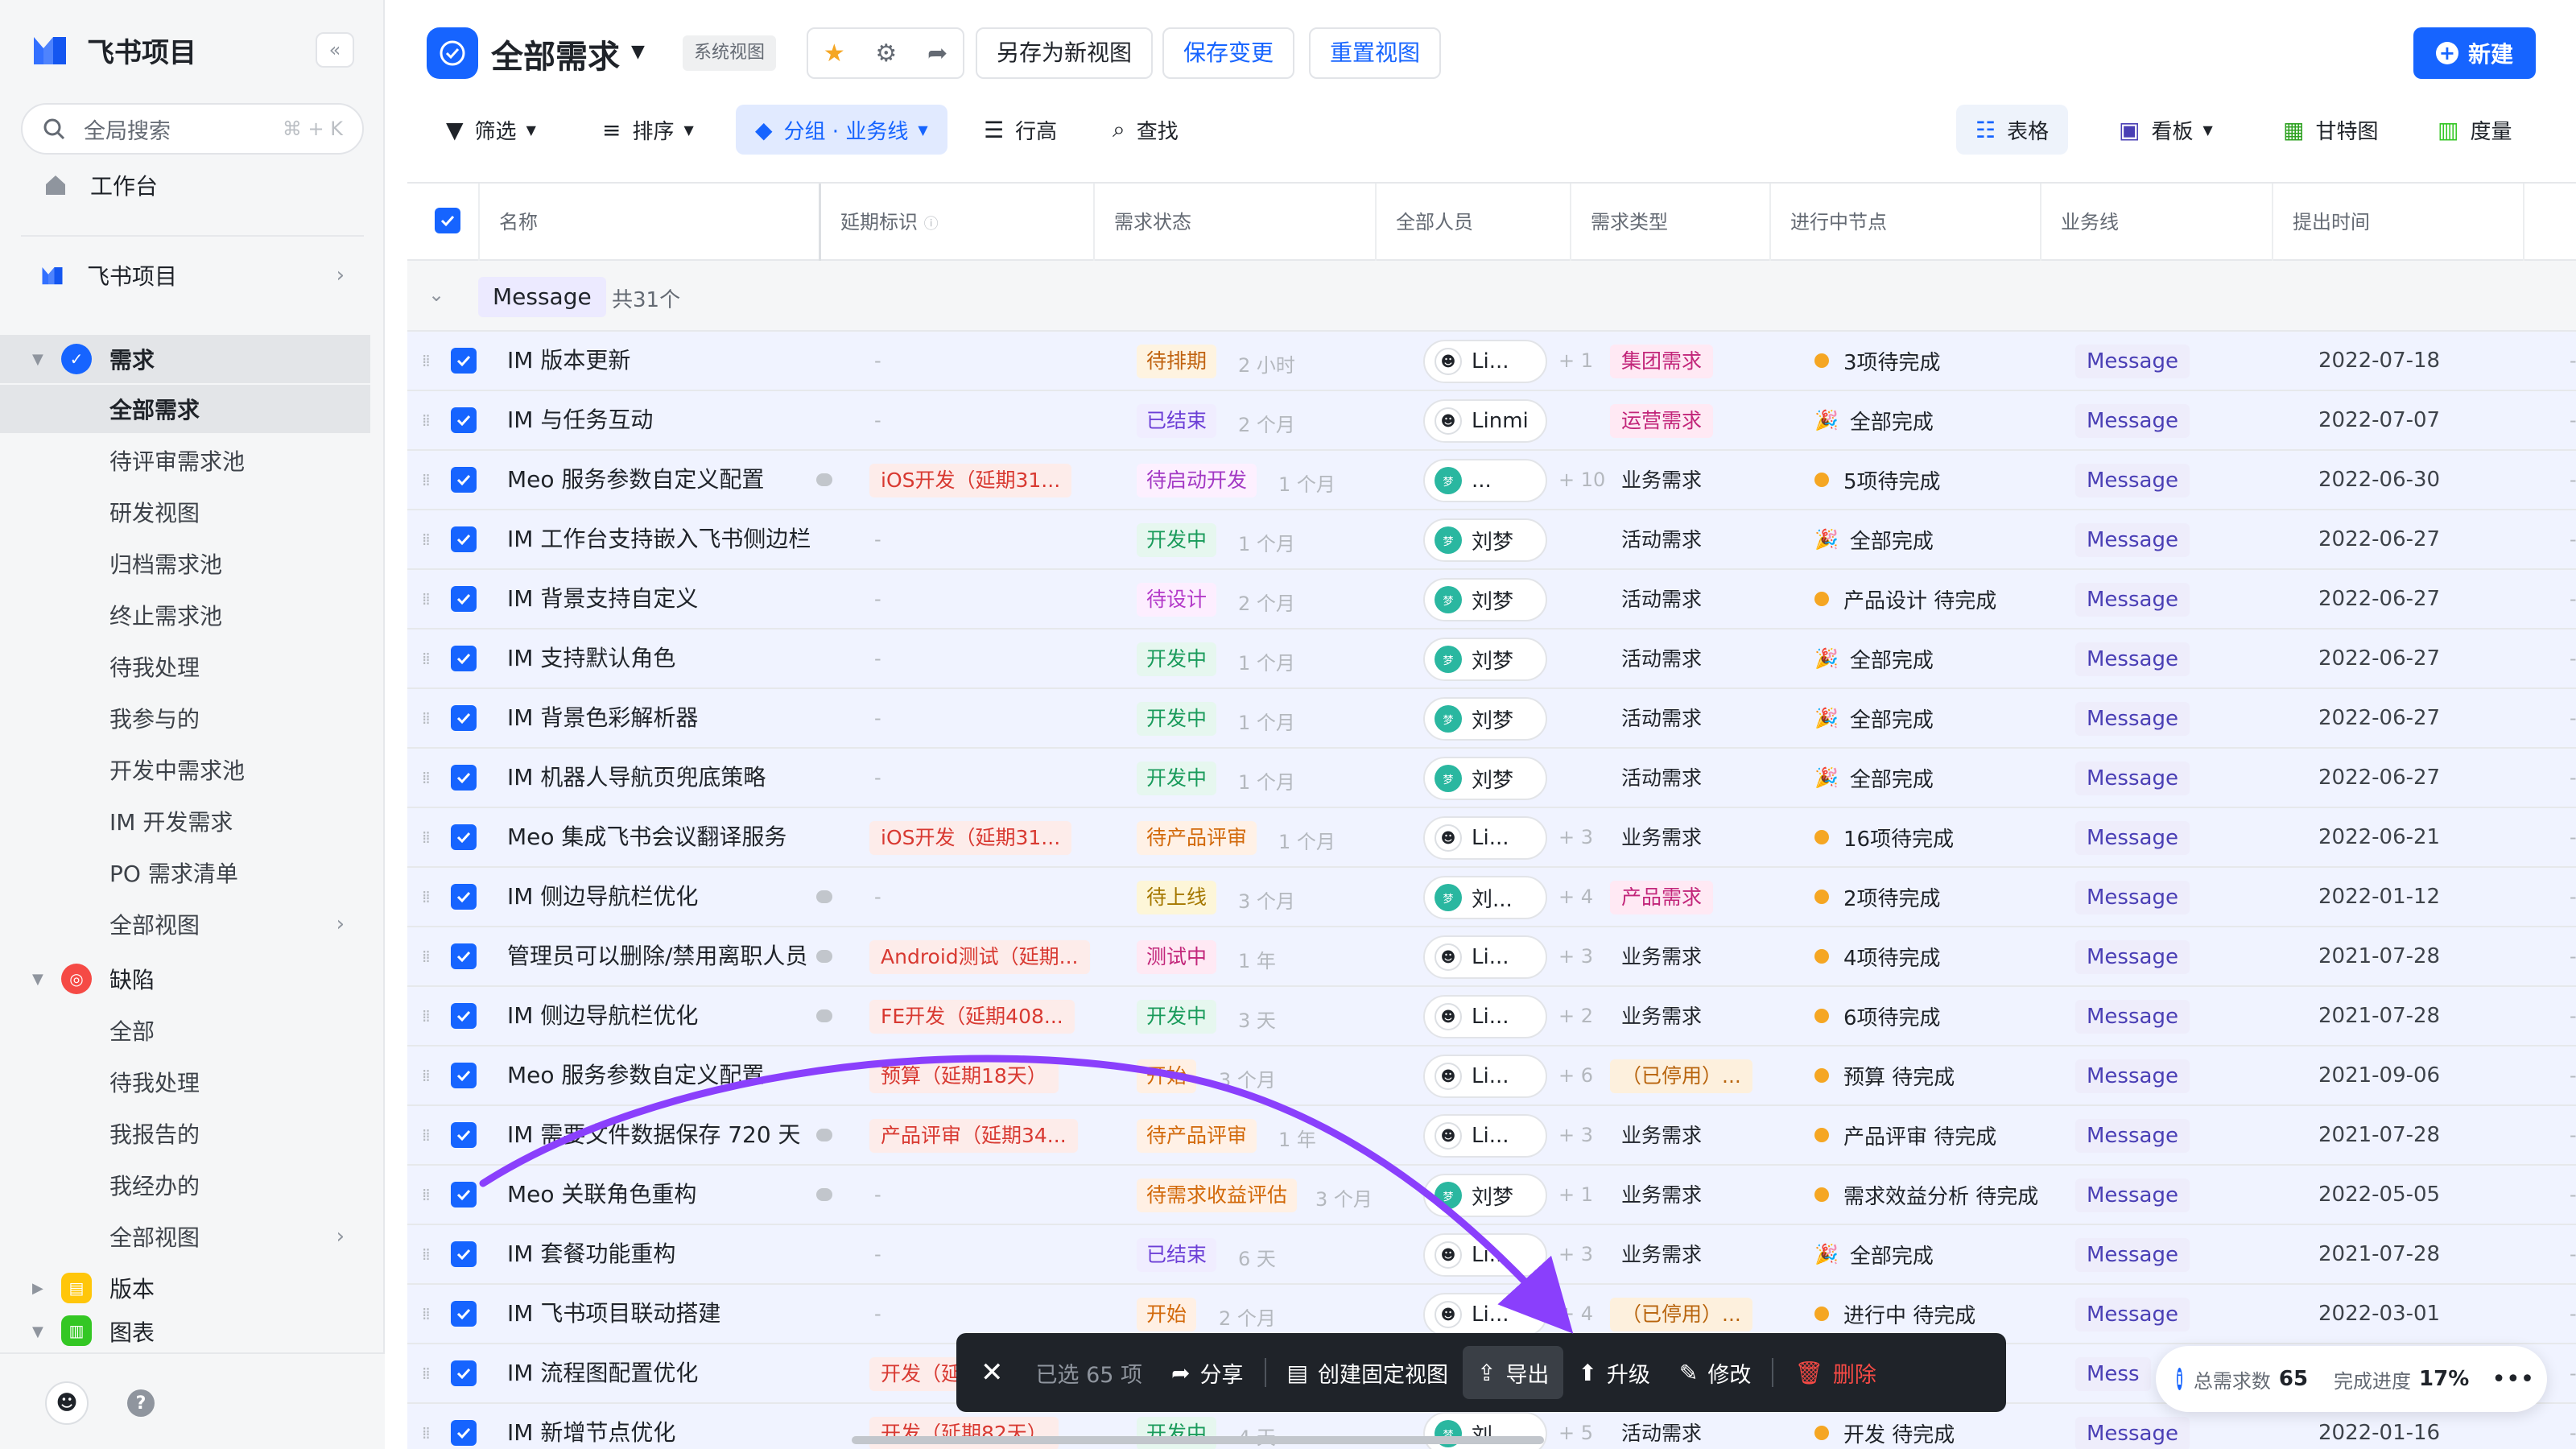 This screenshot has height=1449, width=2576. What do you see at coordinates (664, 1314) in the screenshot?
I see `requirement-name: IM 飞书项目联动搭建` at bounding box center [664, 1314].